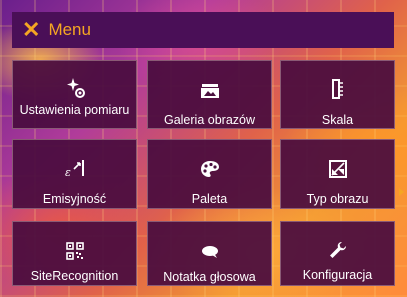  Describe the element at coordinates (31, 30) in the screenshot. I see `close-x-icon: ✕` at that location.